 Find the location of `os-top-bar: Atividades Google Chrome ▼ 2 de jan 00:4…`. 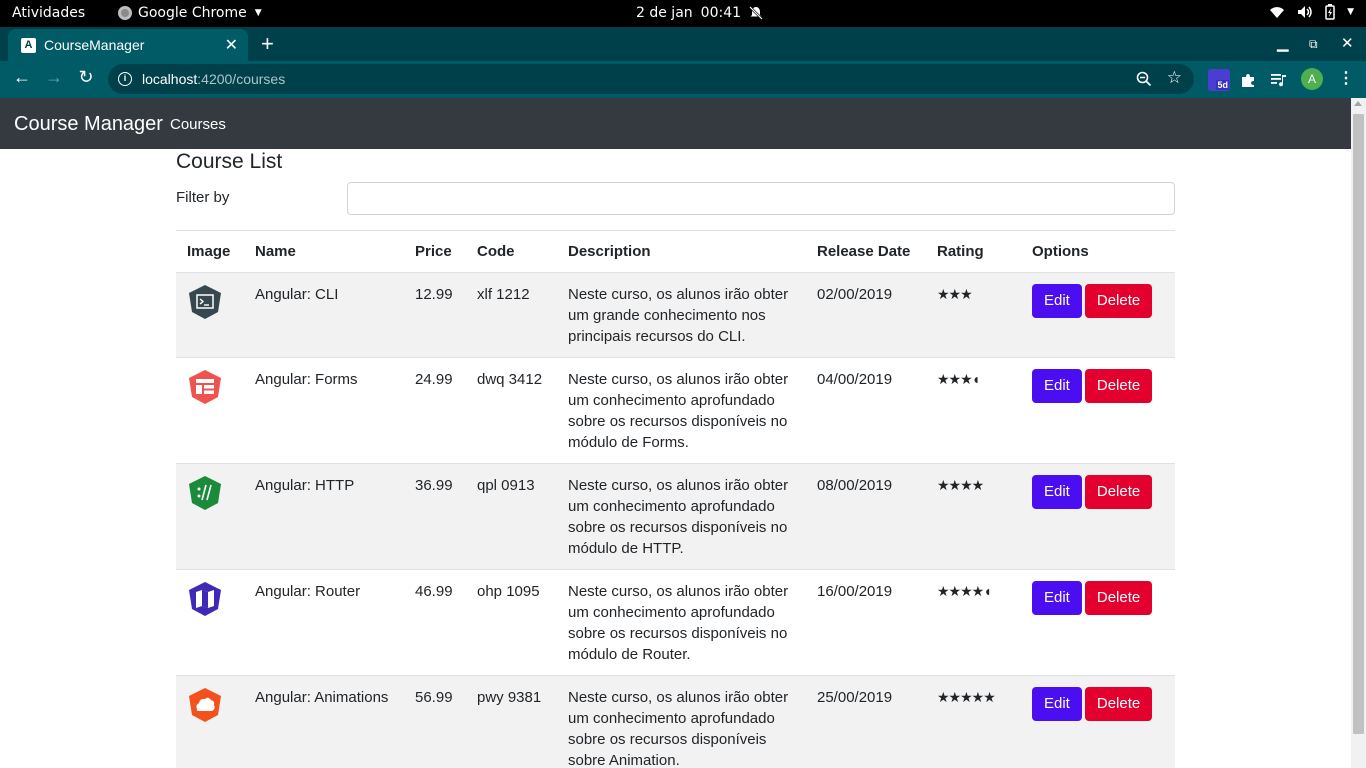

os-top-bar: Atividades Google Chrome ▼ 2 de jan 00:4… is located at coordinates (683, 13).